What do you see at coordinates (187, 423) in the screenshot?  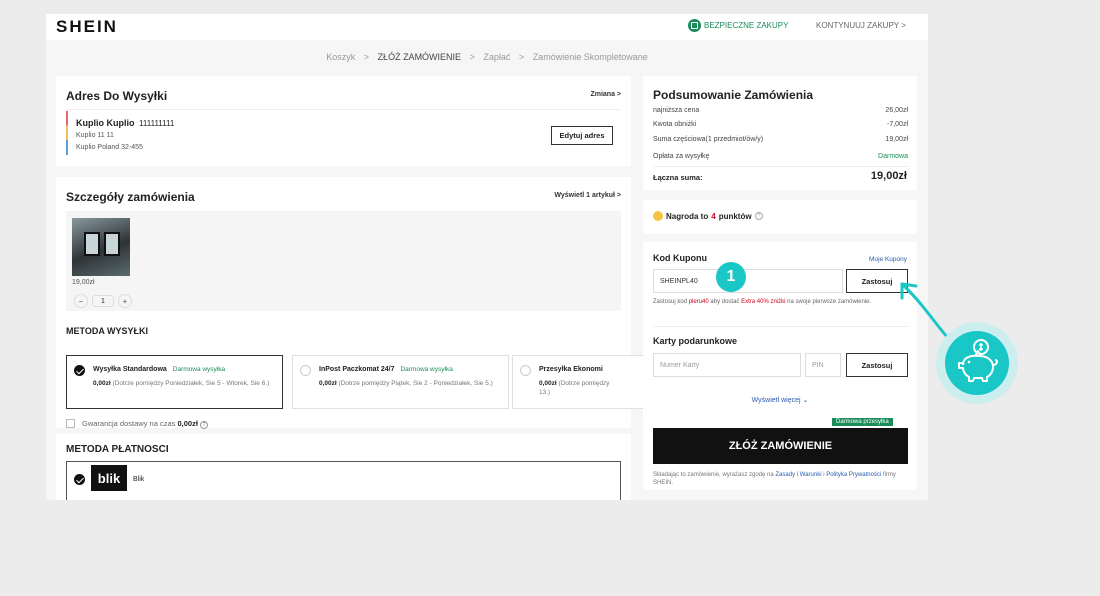 I see `guarantee-price: 0,00zł` at bounding box center [187, 423].